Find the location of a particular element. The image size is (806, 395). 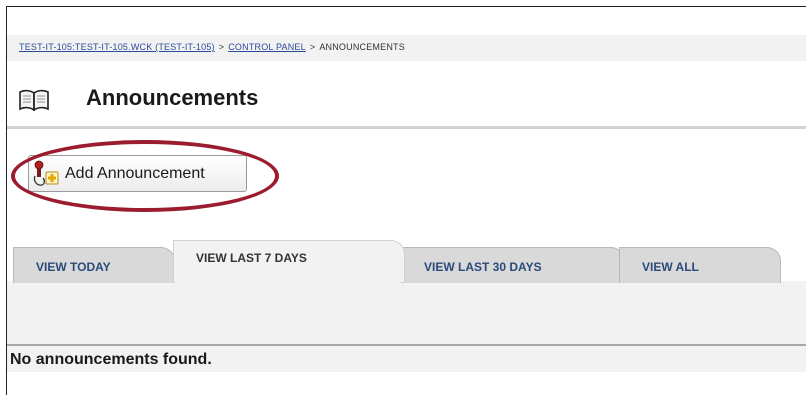

page-header: Announcements is located at coordinates (406, 97).